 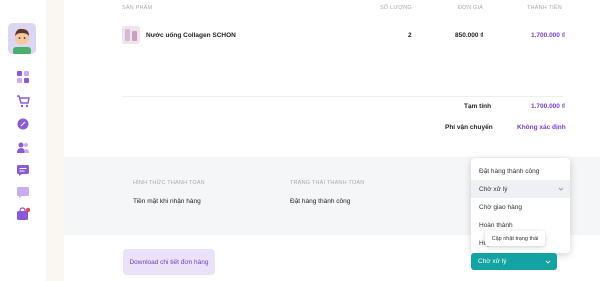 What do you see at coordinates (23, 101) in the screenshot?
I see `cart-icon` at bounding box center [23, 101].